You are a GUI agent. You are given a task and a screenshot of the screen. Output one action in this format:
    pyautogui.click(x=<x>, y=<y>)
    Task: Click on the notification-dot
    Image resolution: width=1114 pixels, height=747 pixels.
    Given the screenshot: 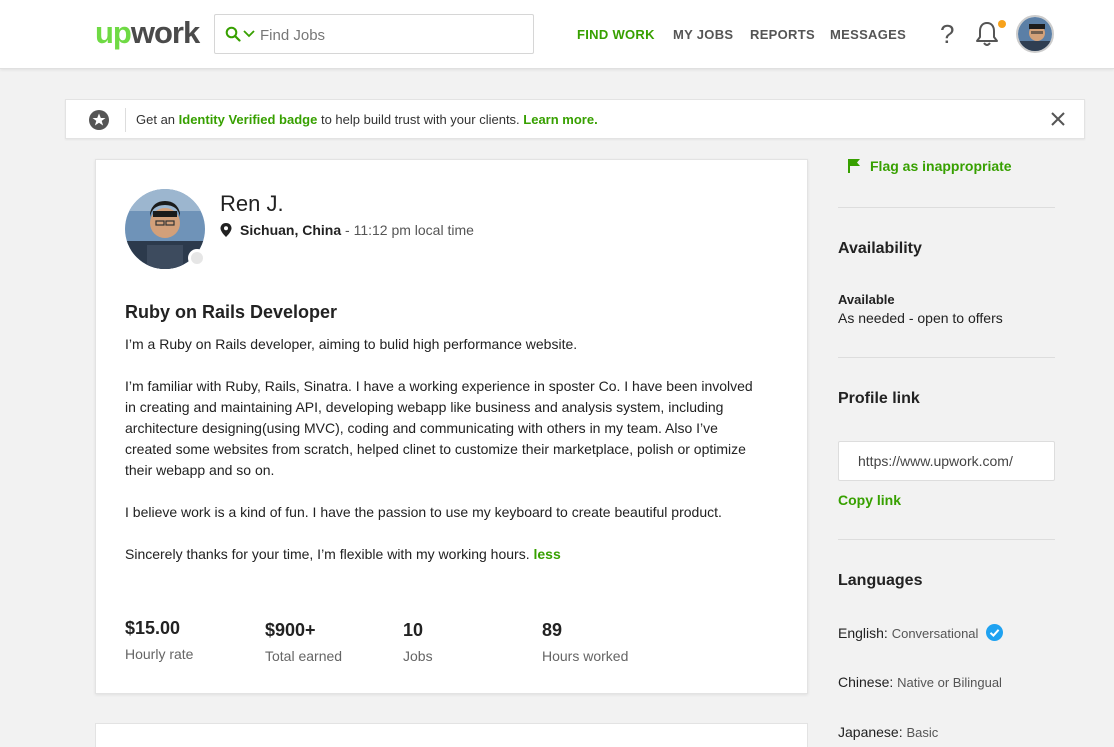 What is the action you would take?
    pyautogui.click(x=1002, y=24)
    